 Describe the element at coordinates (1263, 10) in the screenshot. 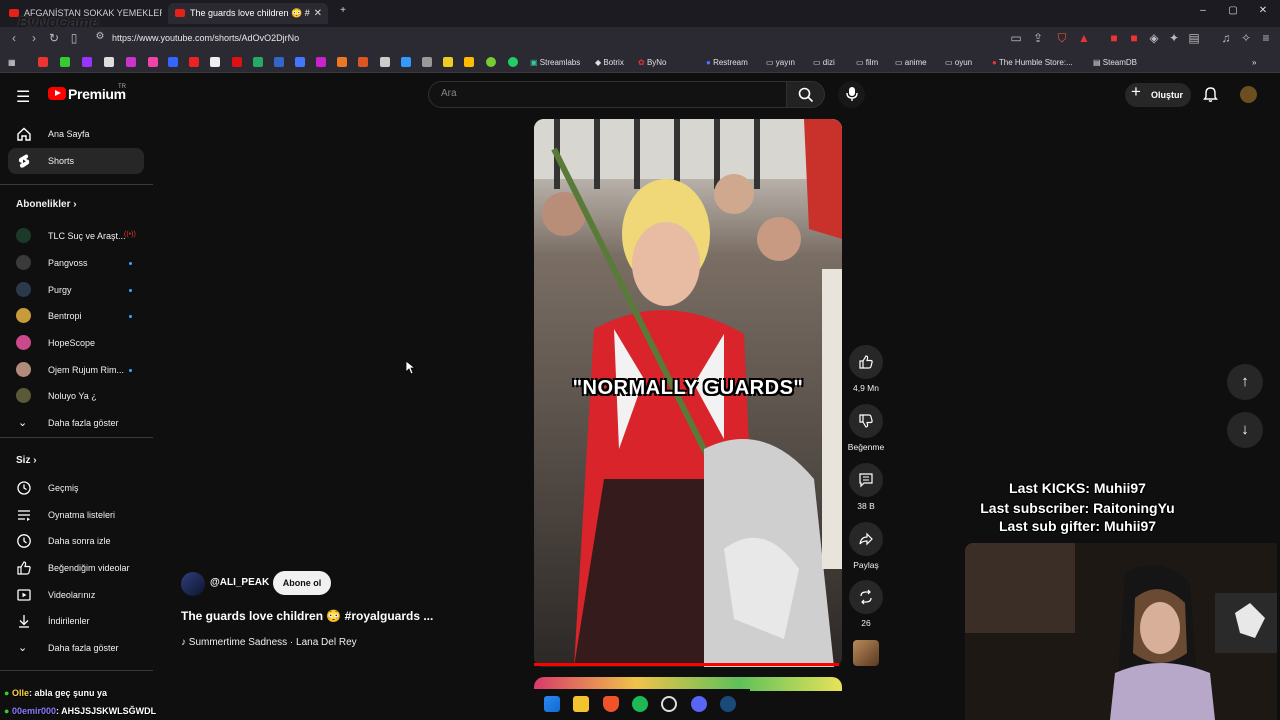

I see `close-window-icon: ✕` at that location.